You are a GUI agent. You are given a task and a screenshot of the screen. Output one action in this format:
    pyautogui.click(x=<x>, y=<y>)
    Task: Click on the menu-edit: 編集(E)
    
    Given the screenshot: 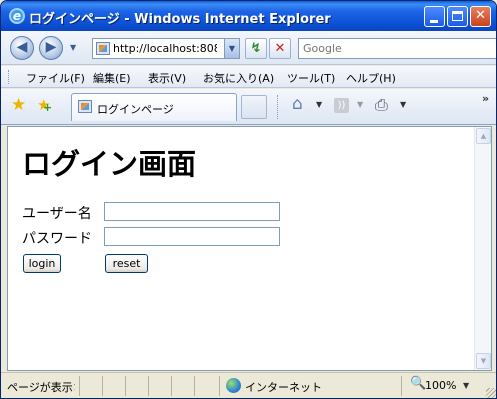 What is the action you would take?
    pyautogui.click(x=112, y=78)
    